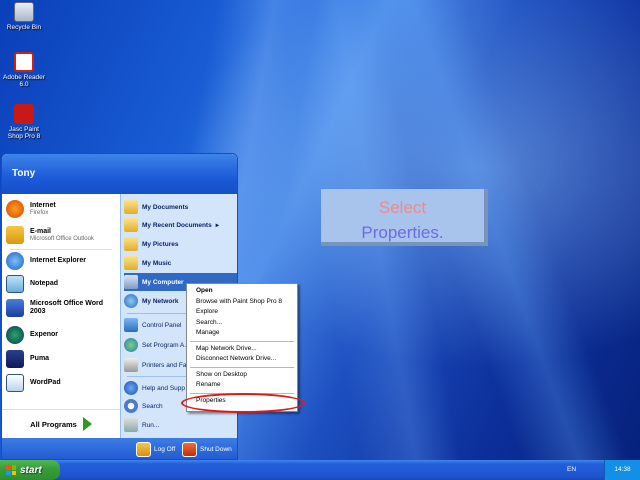 The image size is (640, 480). Describe the element at coordinates (45, 382) in the screenshot. I see `recent-item-title: WordPad` at that location.